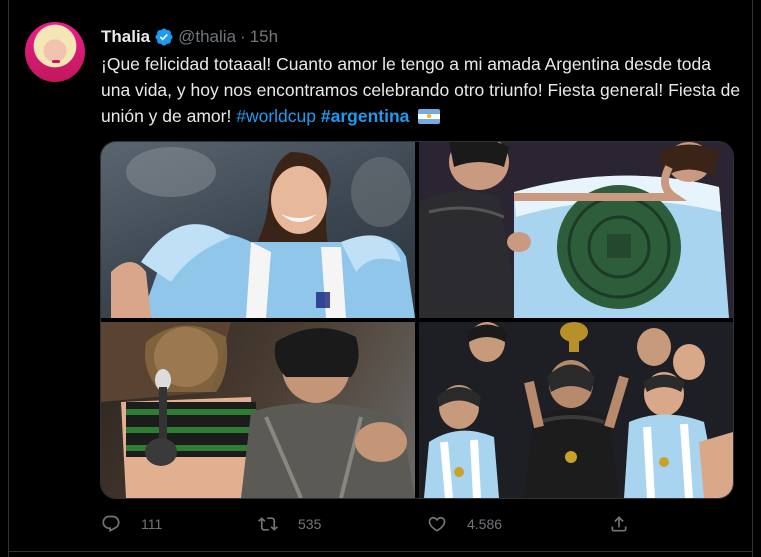  What do you see at coordinates (576, 410) in the screenshot?
I see `photo-team-celebration` at bounding box center [576, 410].